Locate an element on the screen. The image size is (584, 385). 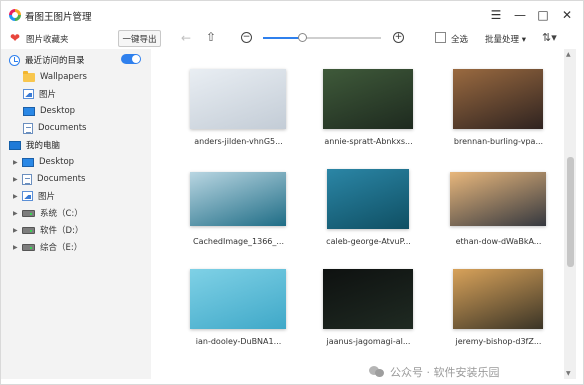
sidebar-item-pc-documents: ▶ Documents is located at coordinates (49, 179).